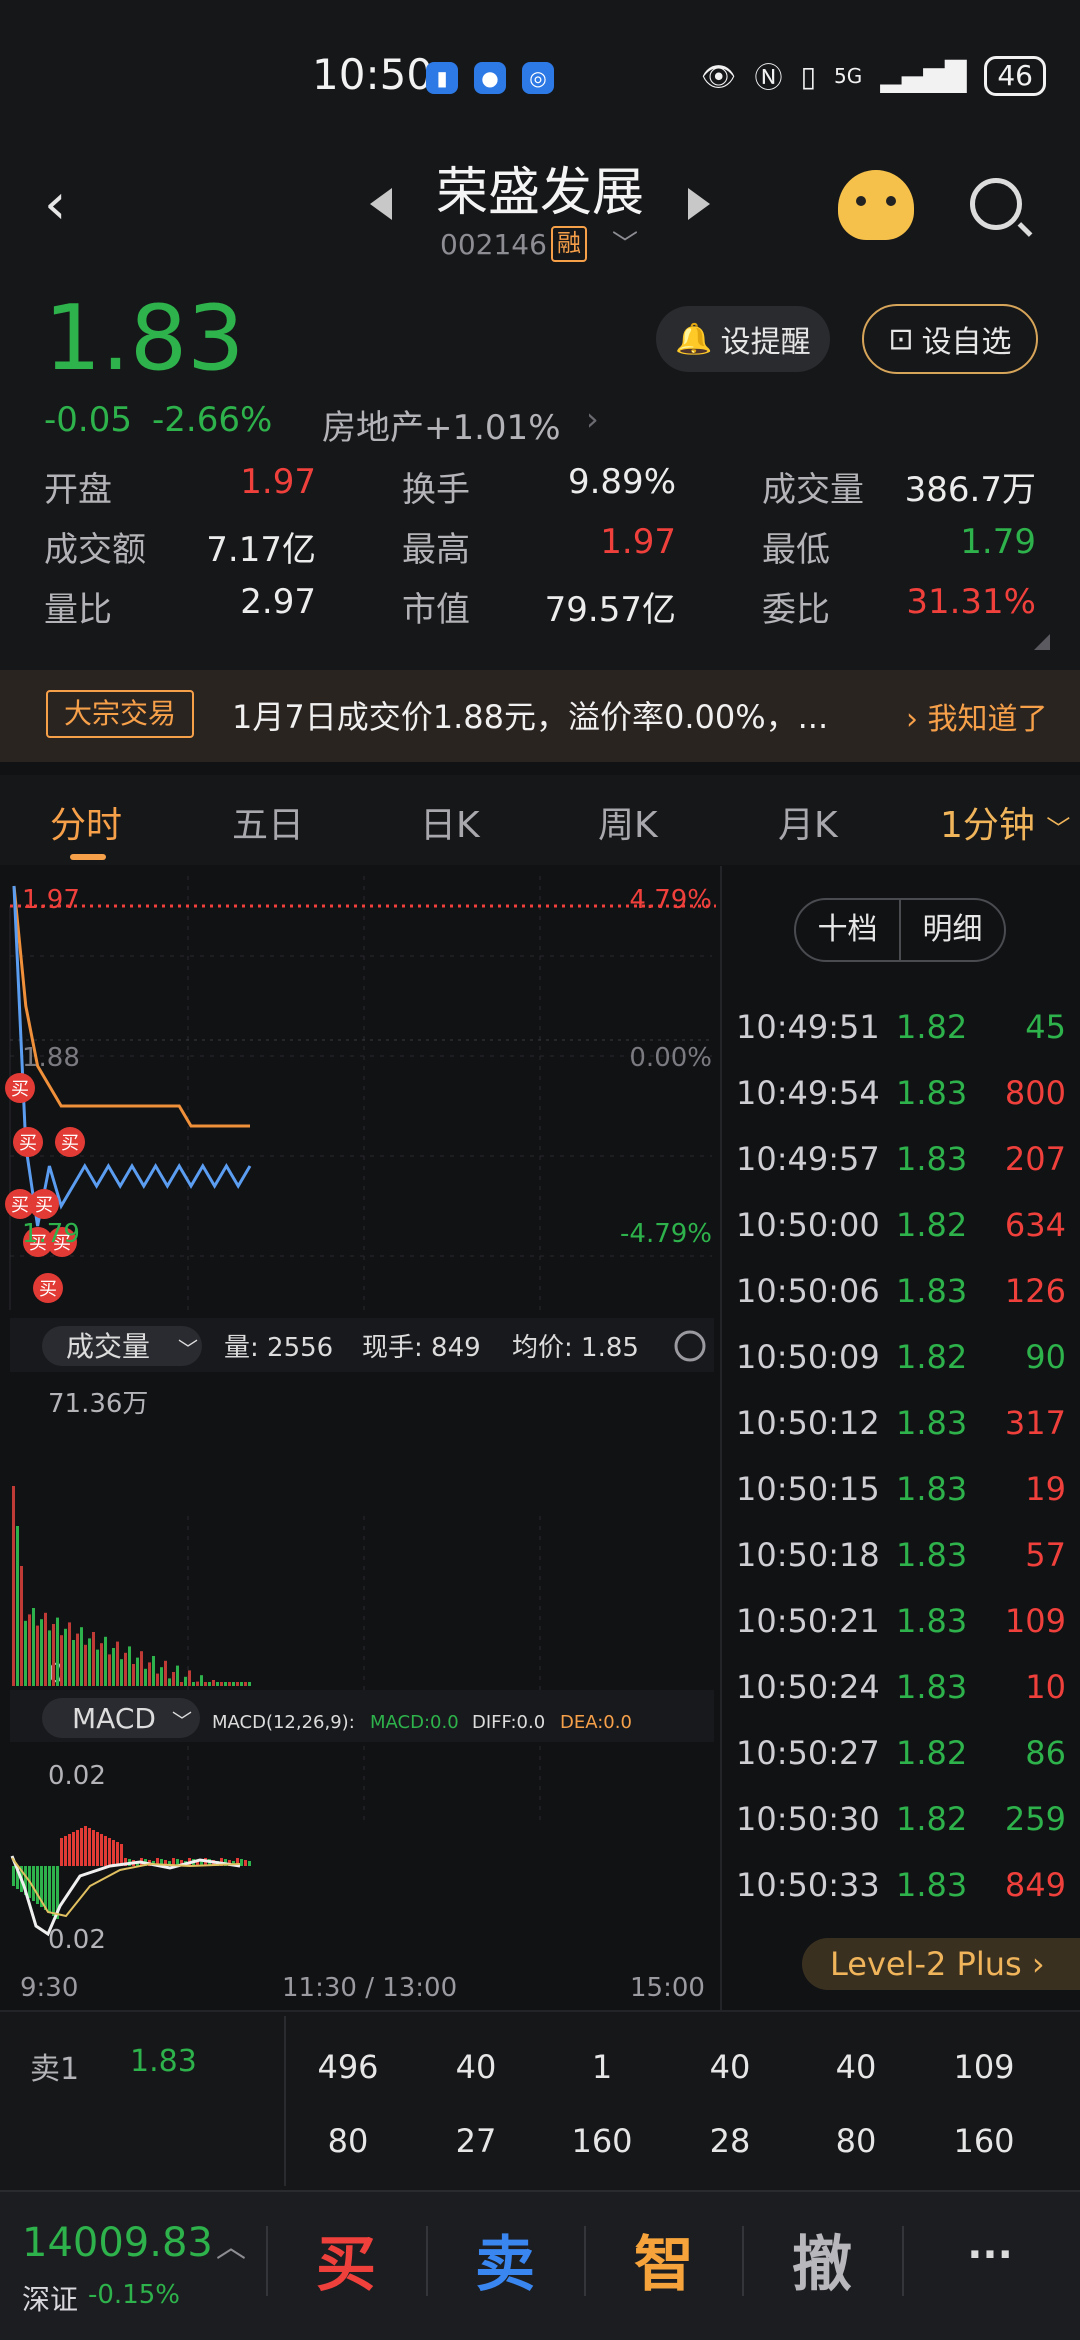 Image resolution: width=1080 pixels, height=2340 pixels. Describe the element at coordinates (592, 419) in the screenshot. I see `chevron-right-icon: ›` at that location.